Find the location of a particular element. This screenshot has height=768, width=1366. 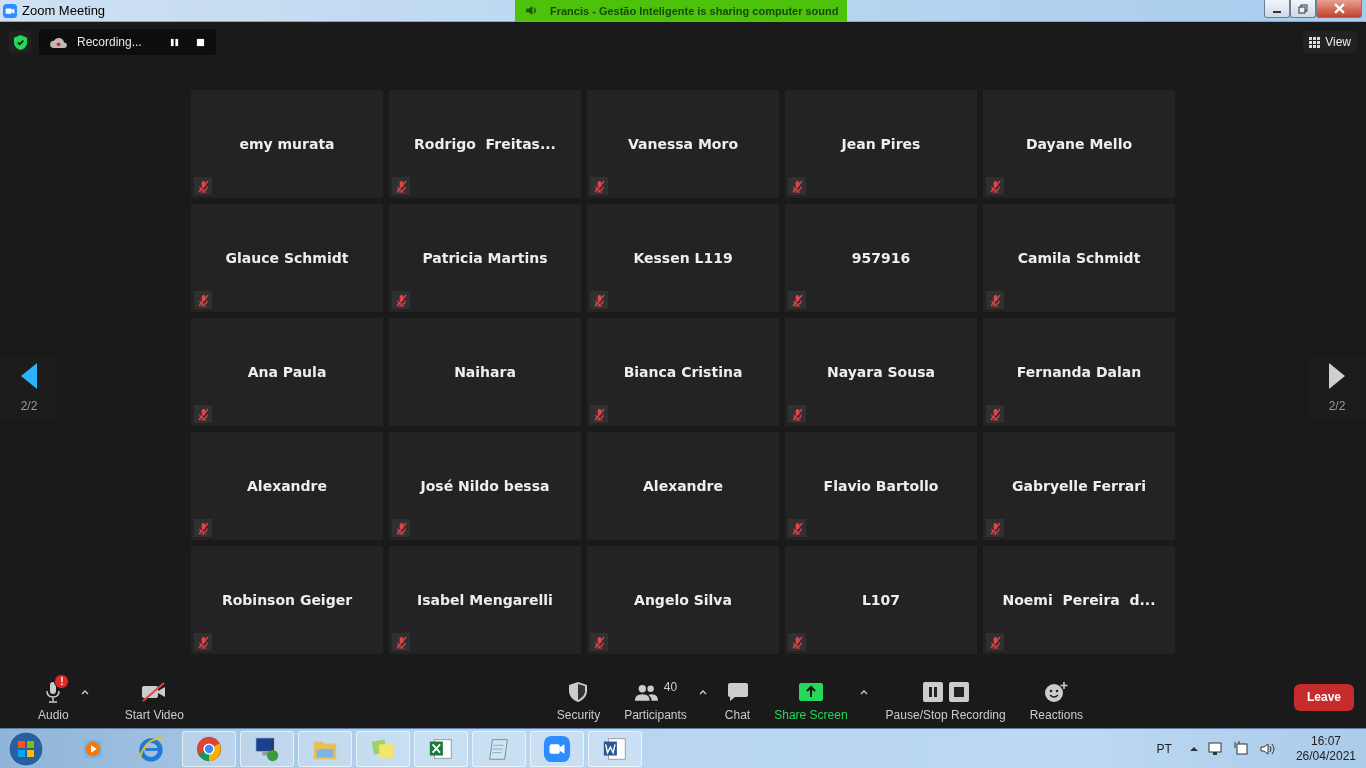

participant-name: Robinson Geiger is located at coordinates (287, 600).